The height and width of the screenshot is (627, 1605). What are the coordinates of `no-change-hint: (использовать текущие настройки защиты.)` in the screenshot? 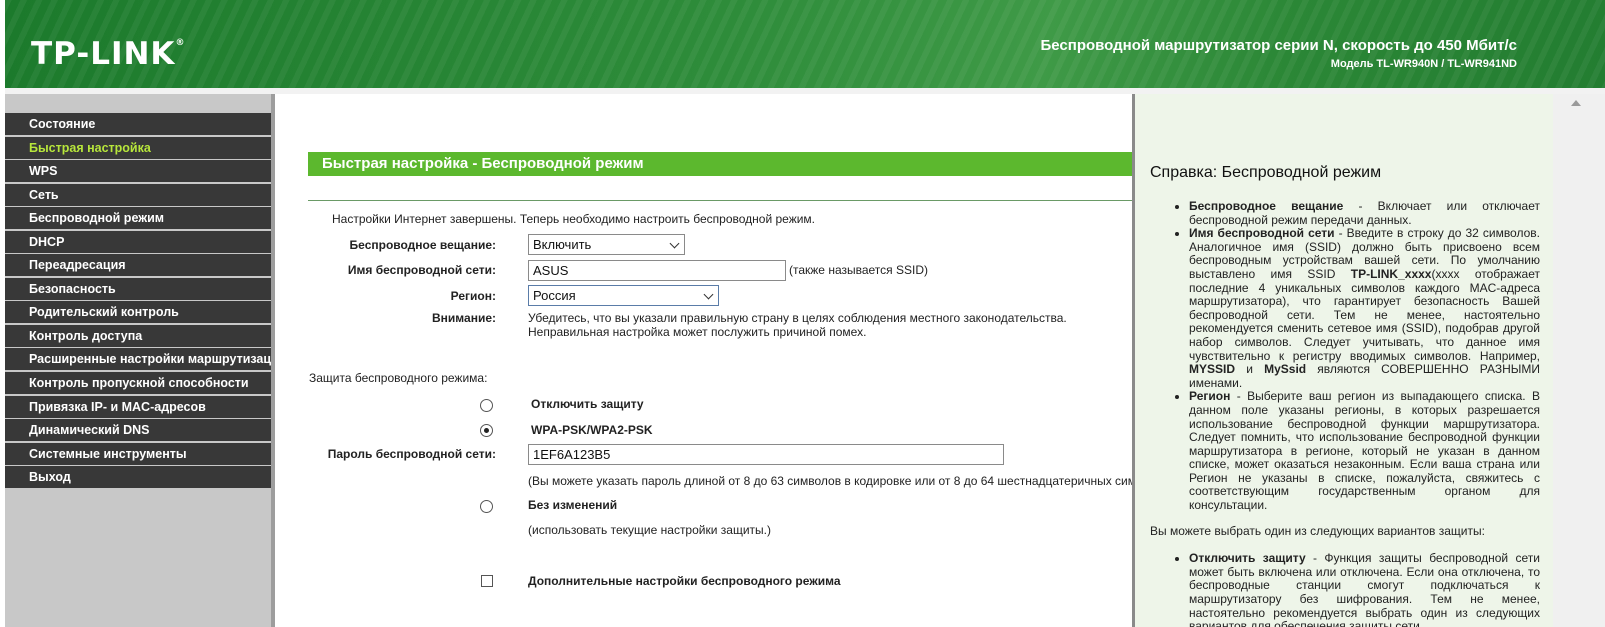 It's located at (649, 530).